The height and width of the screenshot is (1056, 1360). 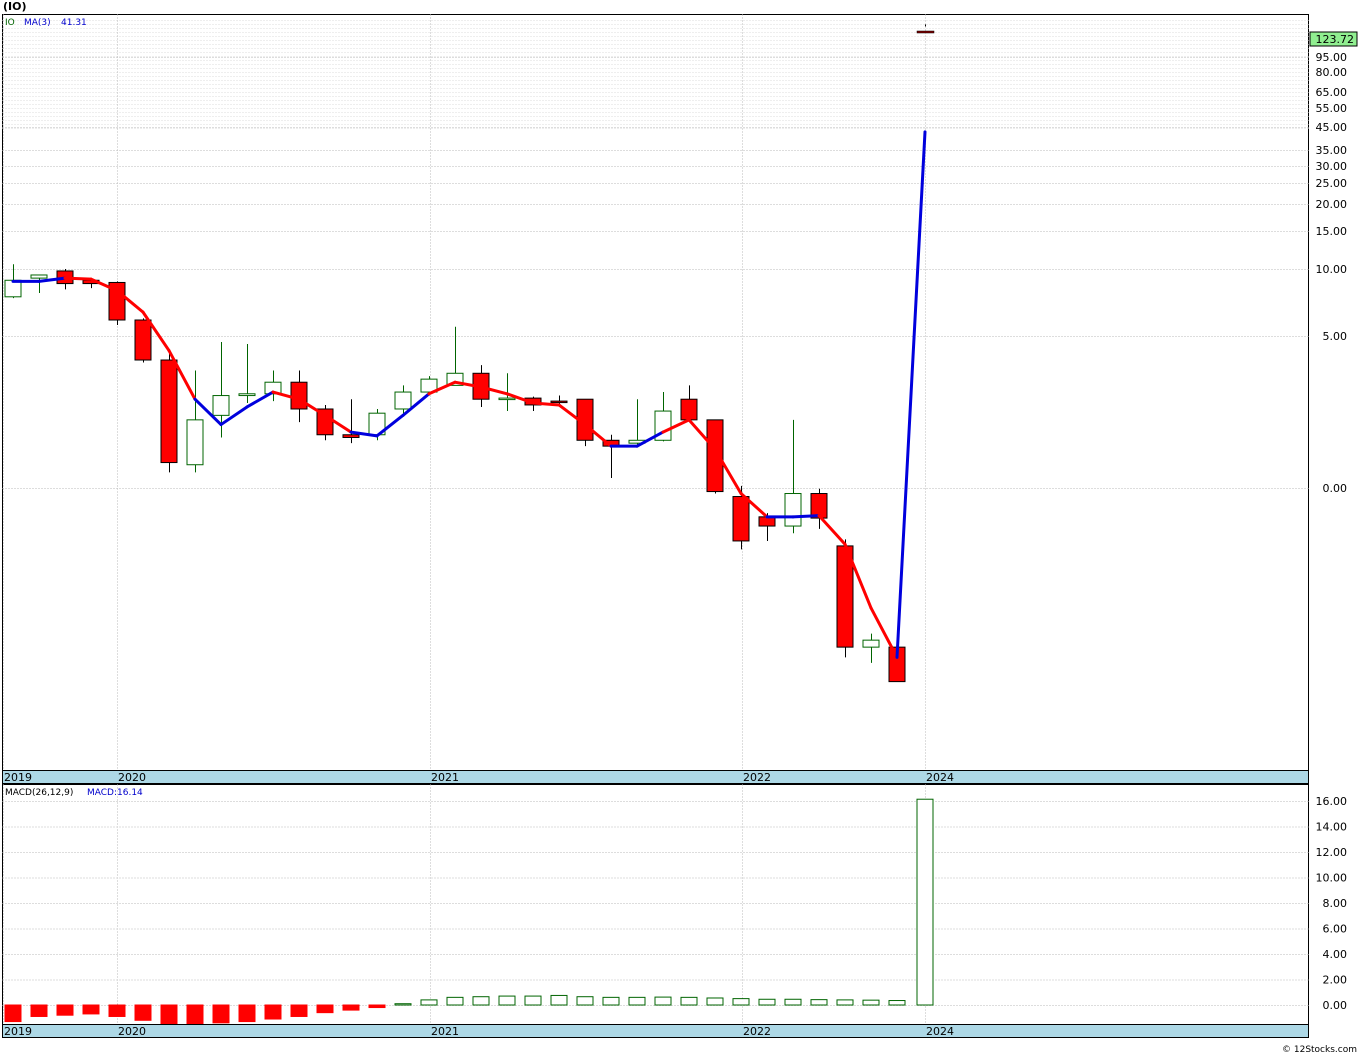 I want to click on macd-y-tick-label: 2.00, so click(x=1335, y=980).